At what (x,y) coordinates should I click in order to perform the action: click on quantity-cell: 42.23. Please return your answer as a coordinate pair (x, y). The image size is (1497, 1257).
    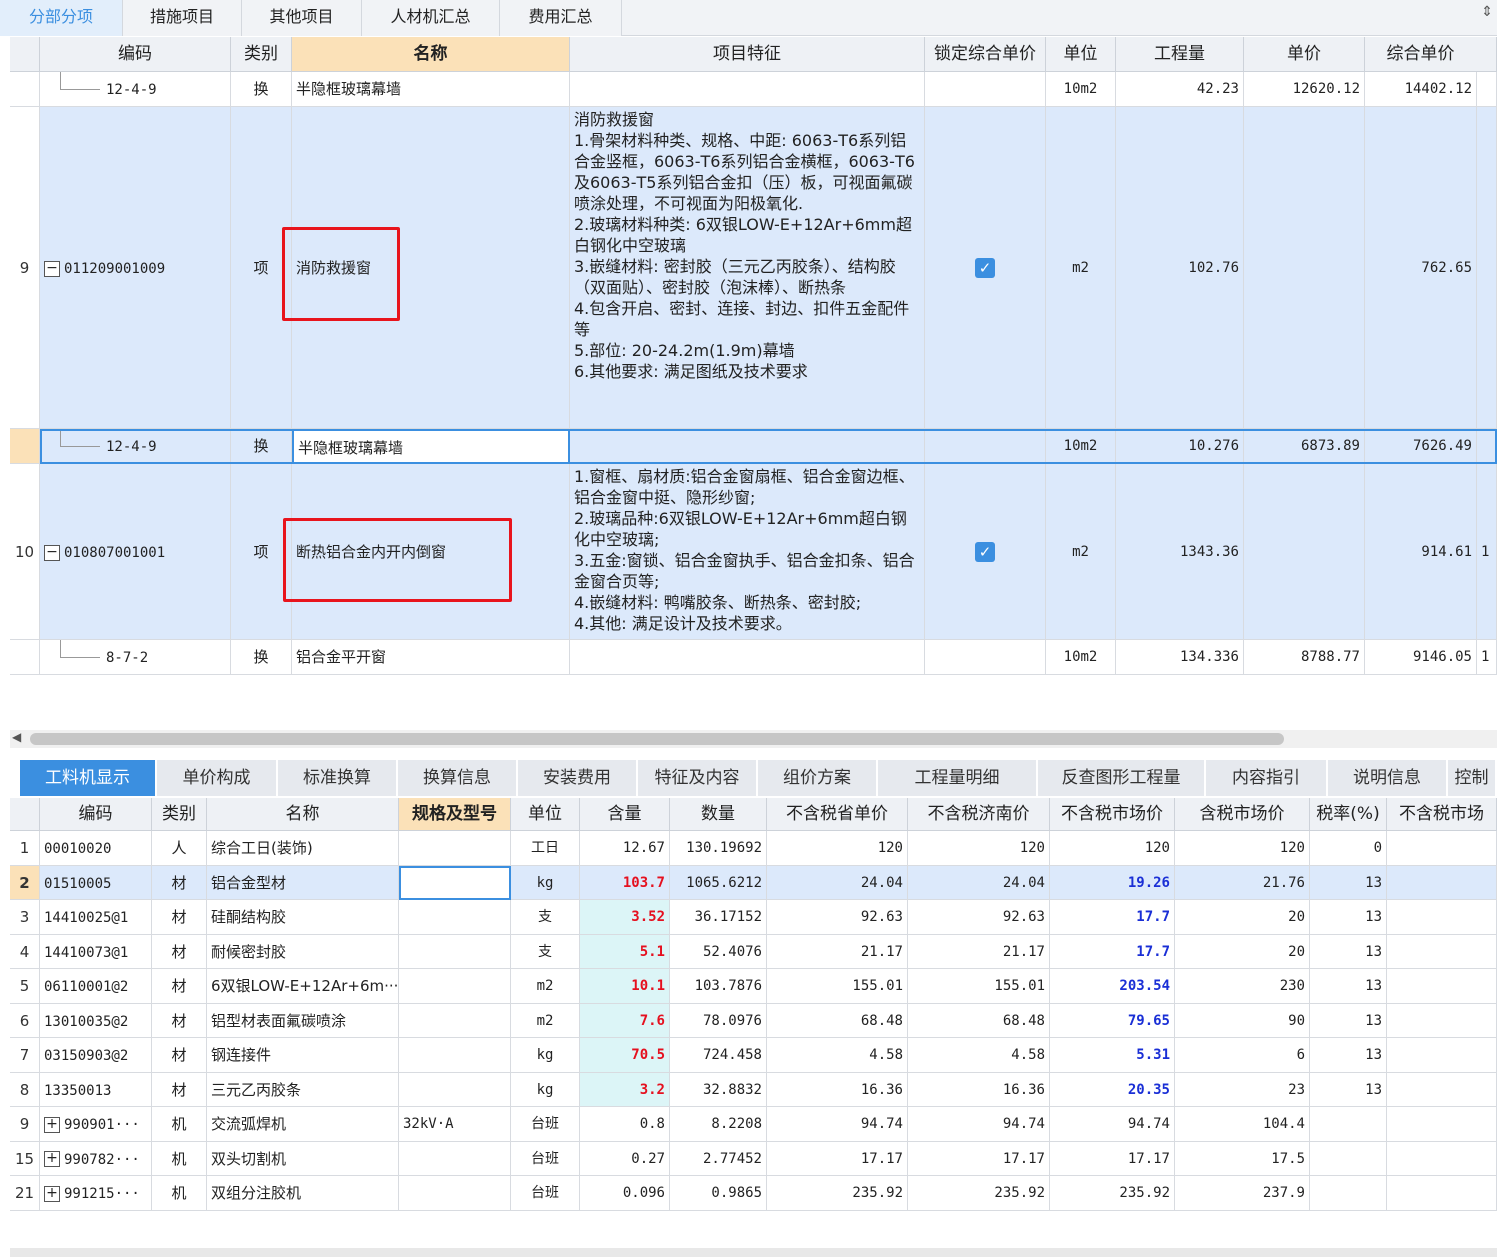
    Looking at the image, I should click on (1180, 89).